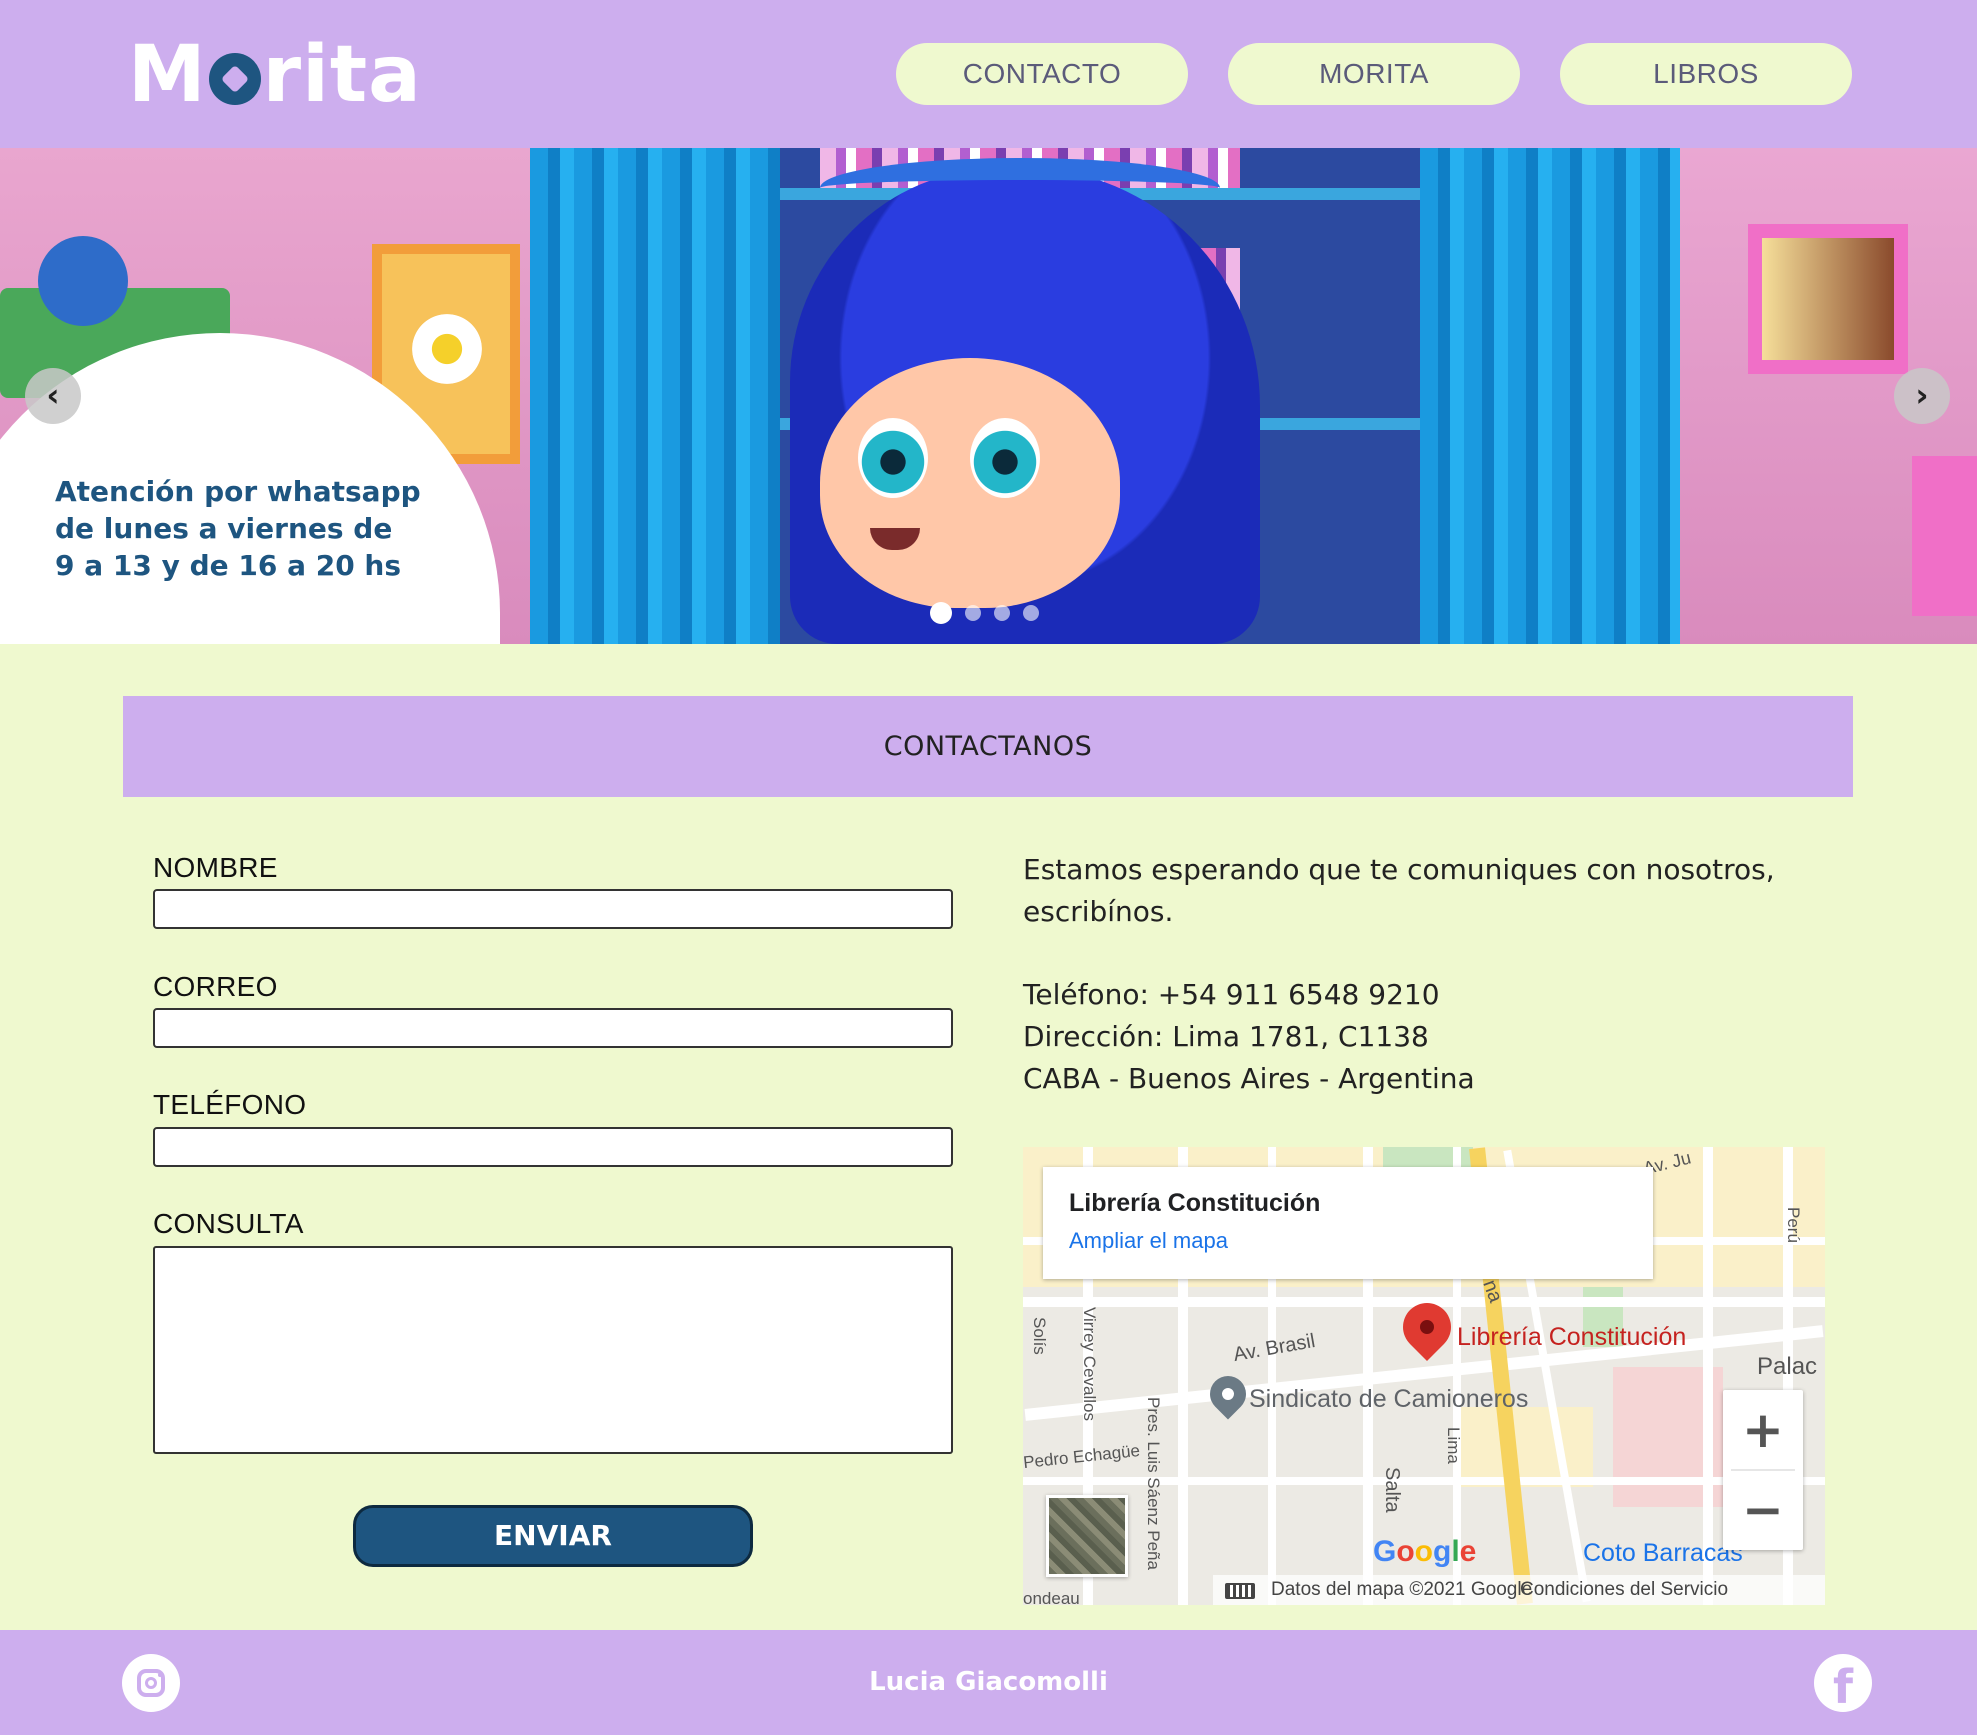 This screenshot has height=1735, width=1977. What do you see at coordinates (1153, 1483) in the screenshot?
I see `street-saenz-pena: Pres. Luis Sáenz Peña` at bounding box center [1153, 1483].